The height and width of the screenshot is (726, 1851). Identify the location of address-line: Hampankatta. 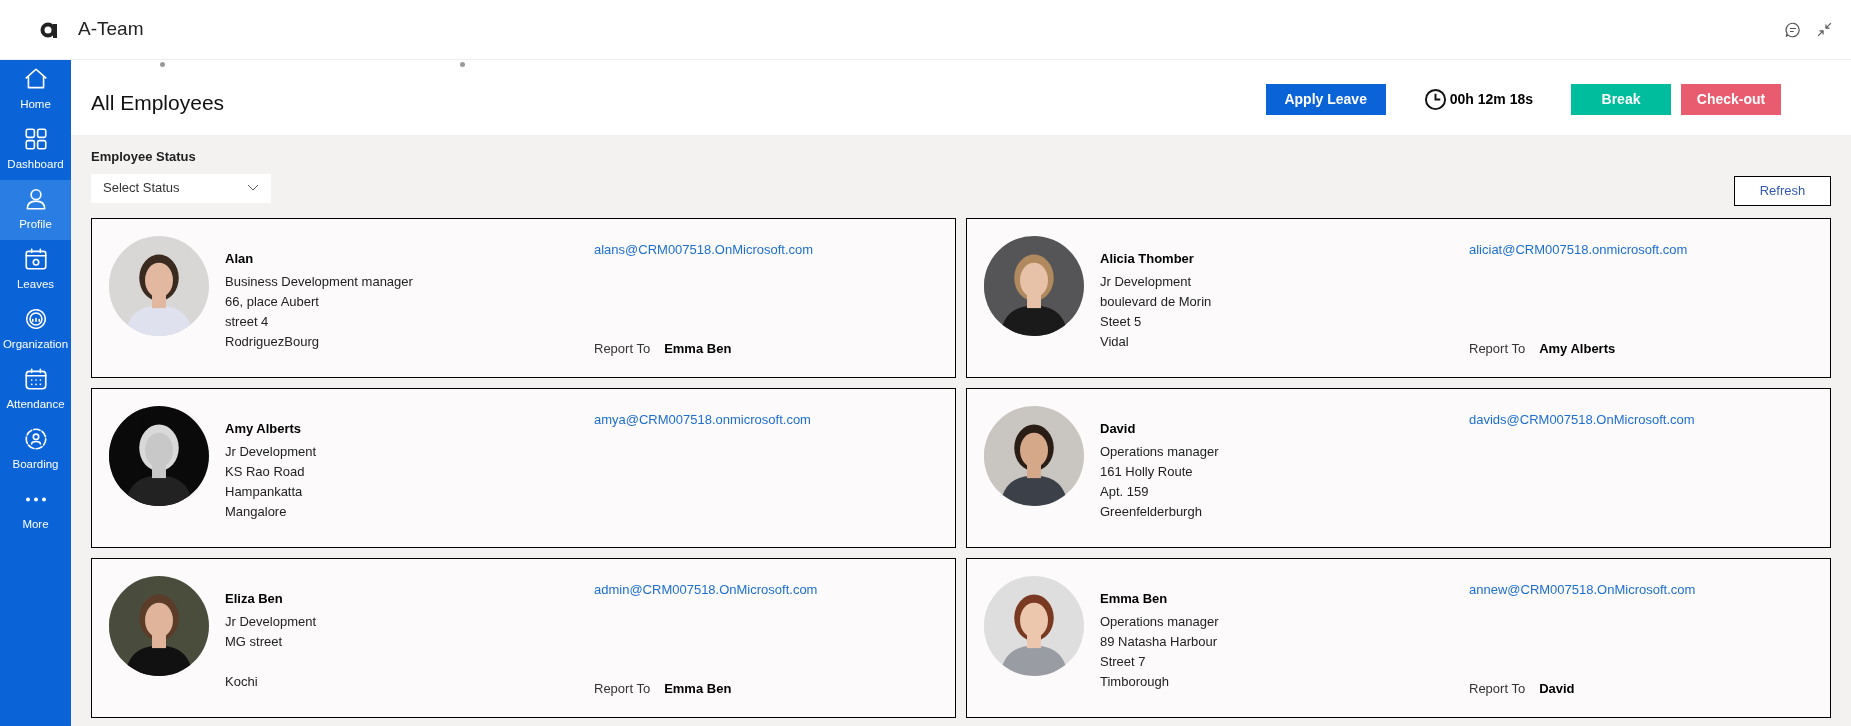
(264, 491).